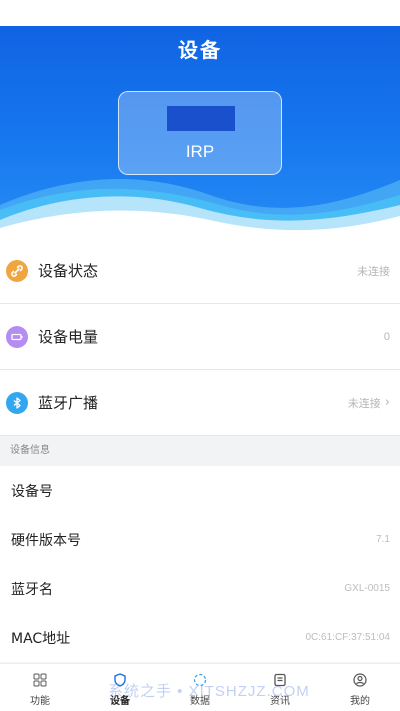 Image resolution: width=400 pixels, height=711 pixels. I want to click on user-icon, so click(360, 680).